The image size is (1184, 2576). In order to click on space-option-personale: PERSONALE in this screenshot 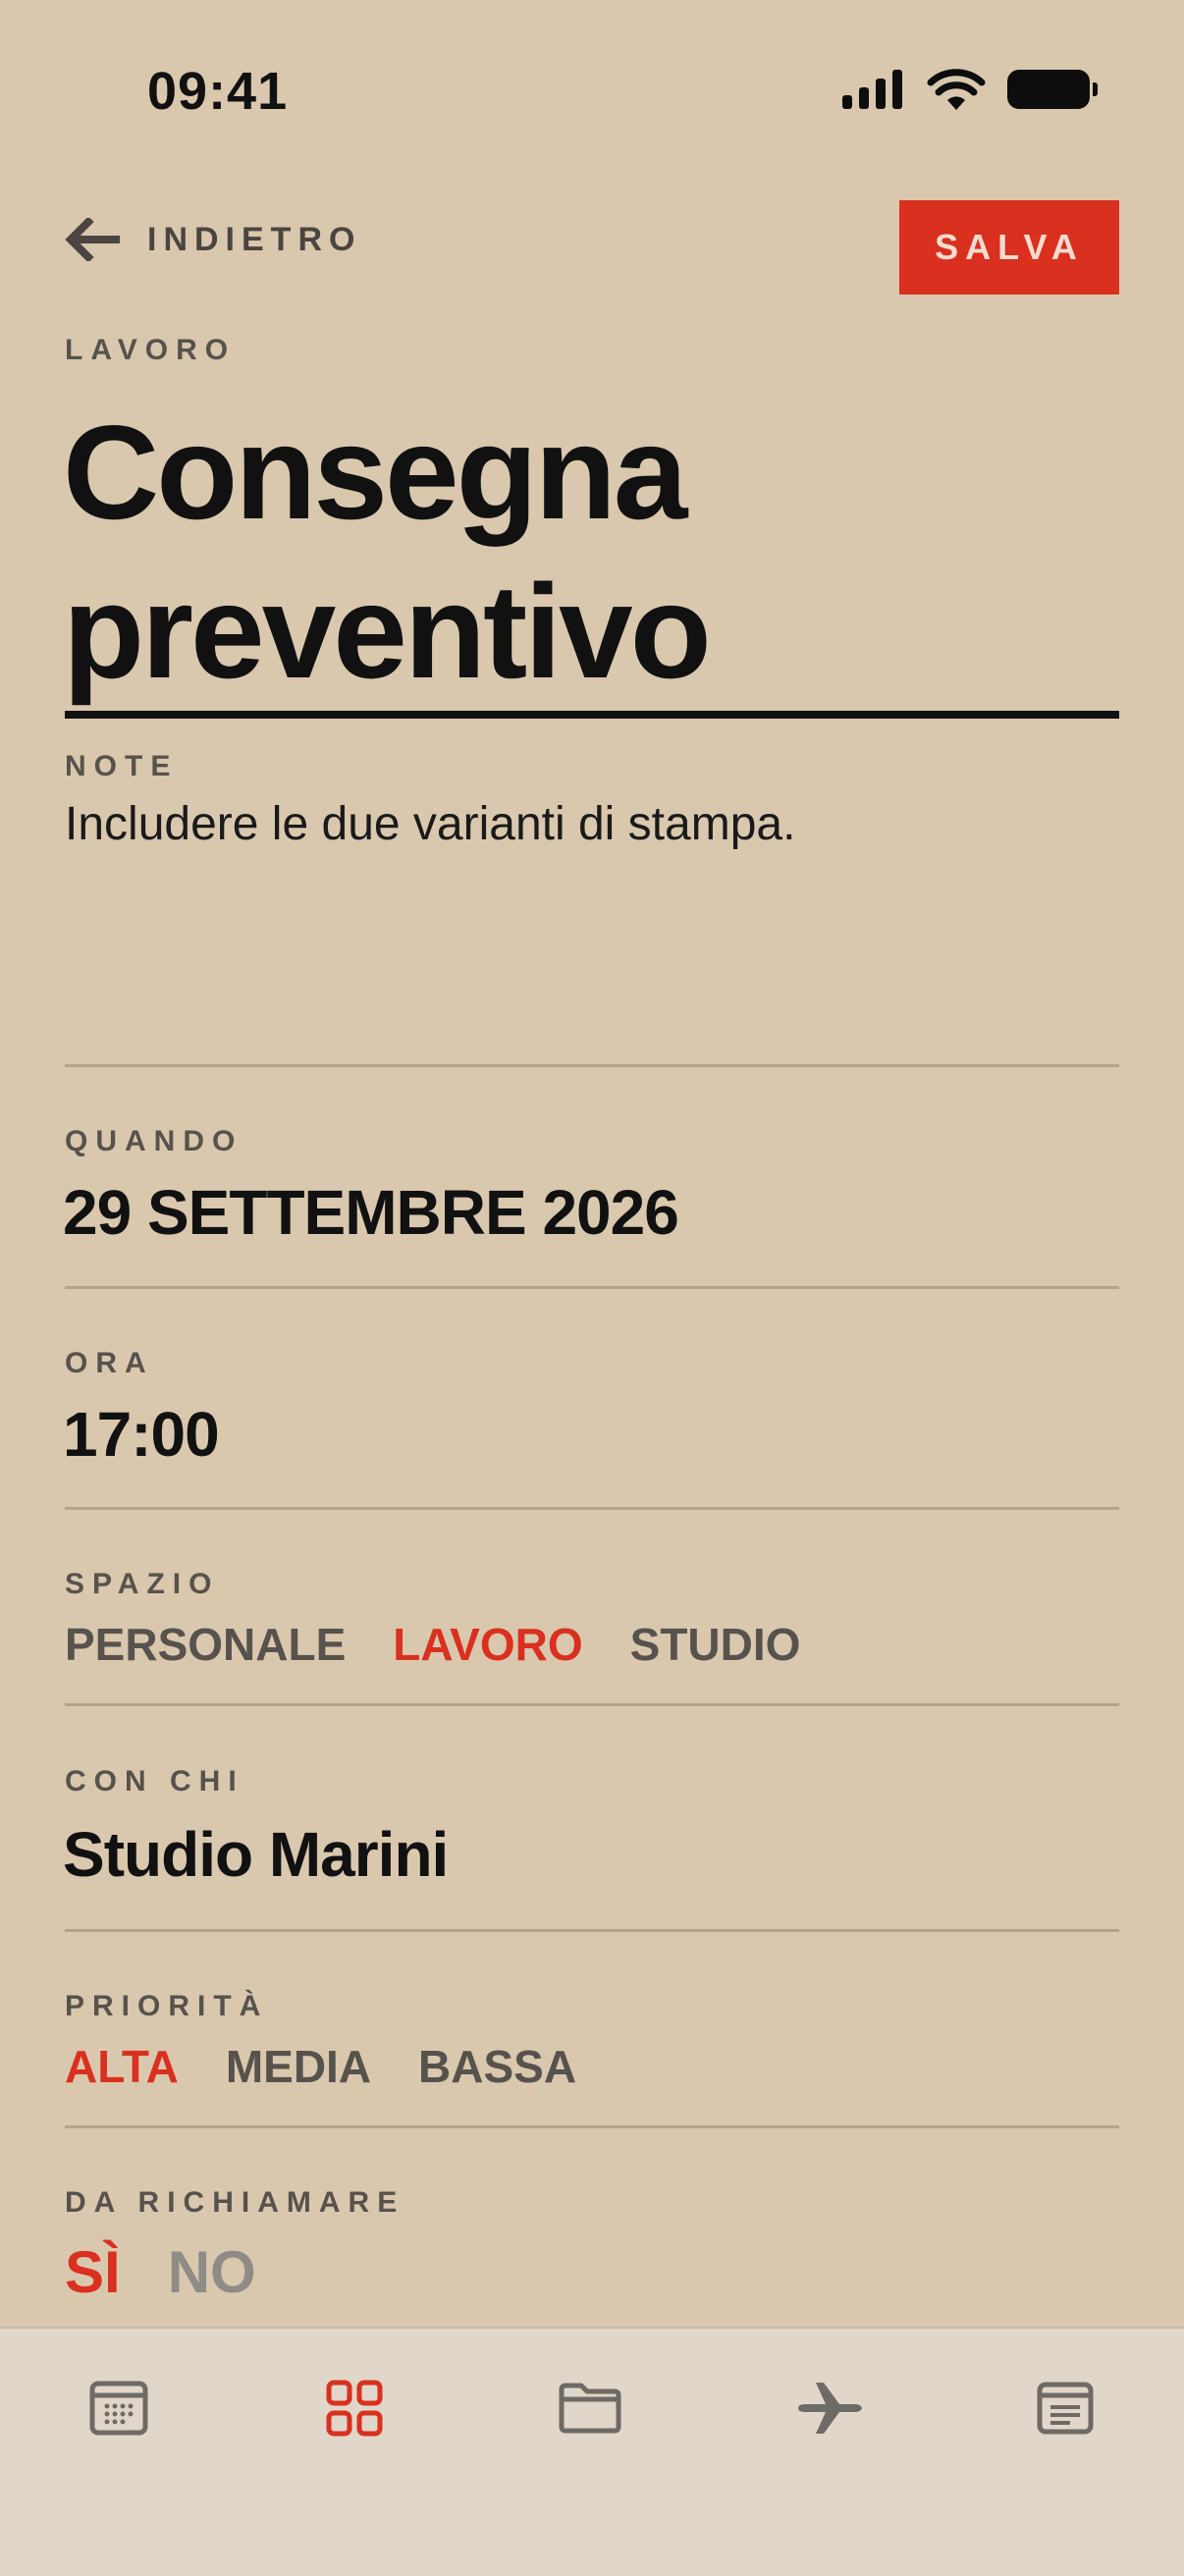, I will do `click(205, 1644)`.